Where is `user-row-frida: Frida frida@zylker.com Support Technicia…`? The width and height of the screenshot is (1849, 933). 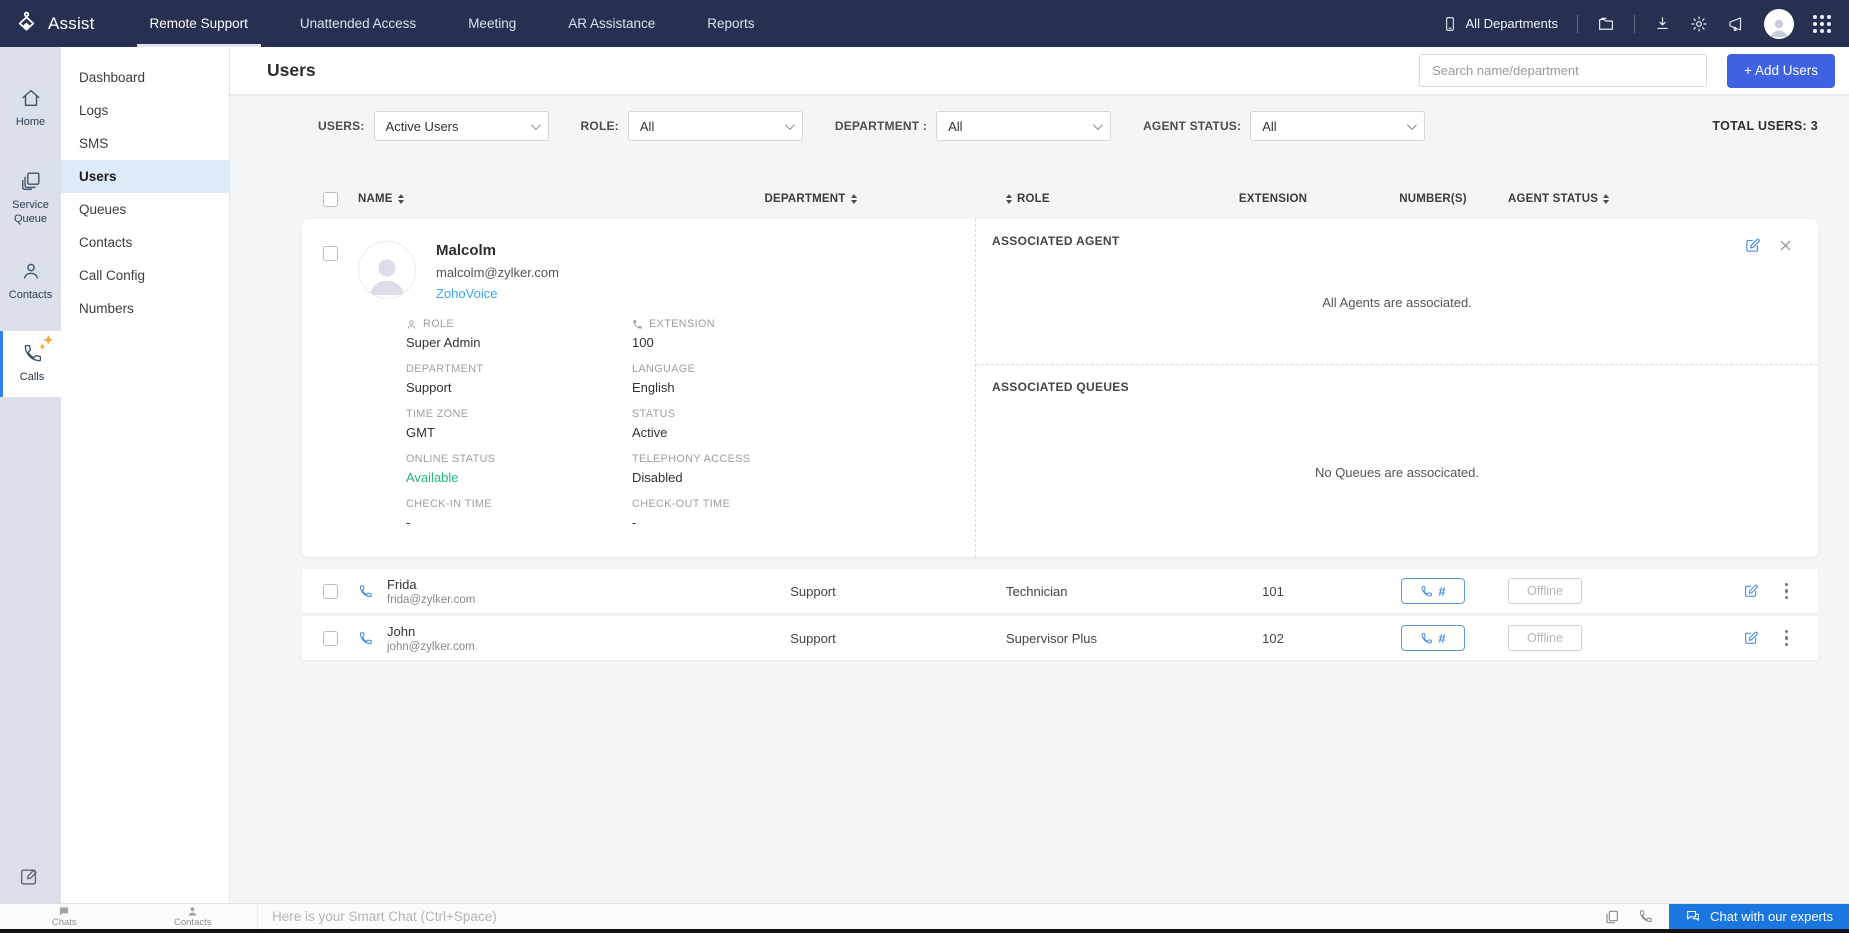 user-row-frida: Frida frida@zylker.com Support Technicia… is located at coordinates (1060, 591).